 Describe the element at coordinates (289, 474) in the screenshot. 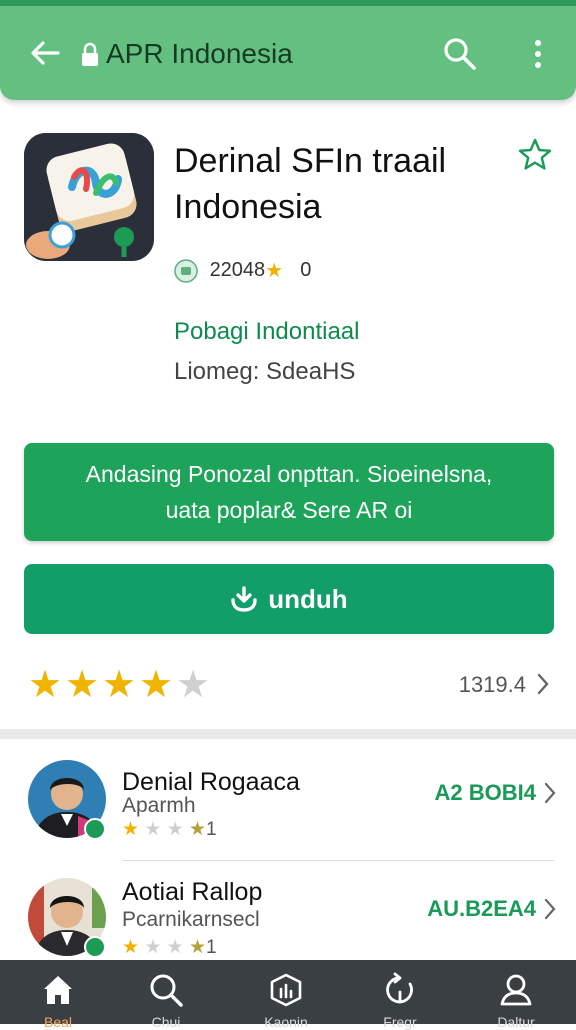

I see `promo-line-1: Andasing Ponozal onpttan. Sioeinelsna,` at that location.